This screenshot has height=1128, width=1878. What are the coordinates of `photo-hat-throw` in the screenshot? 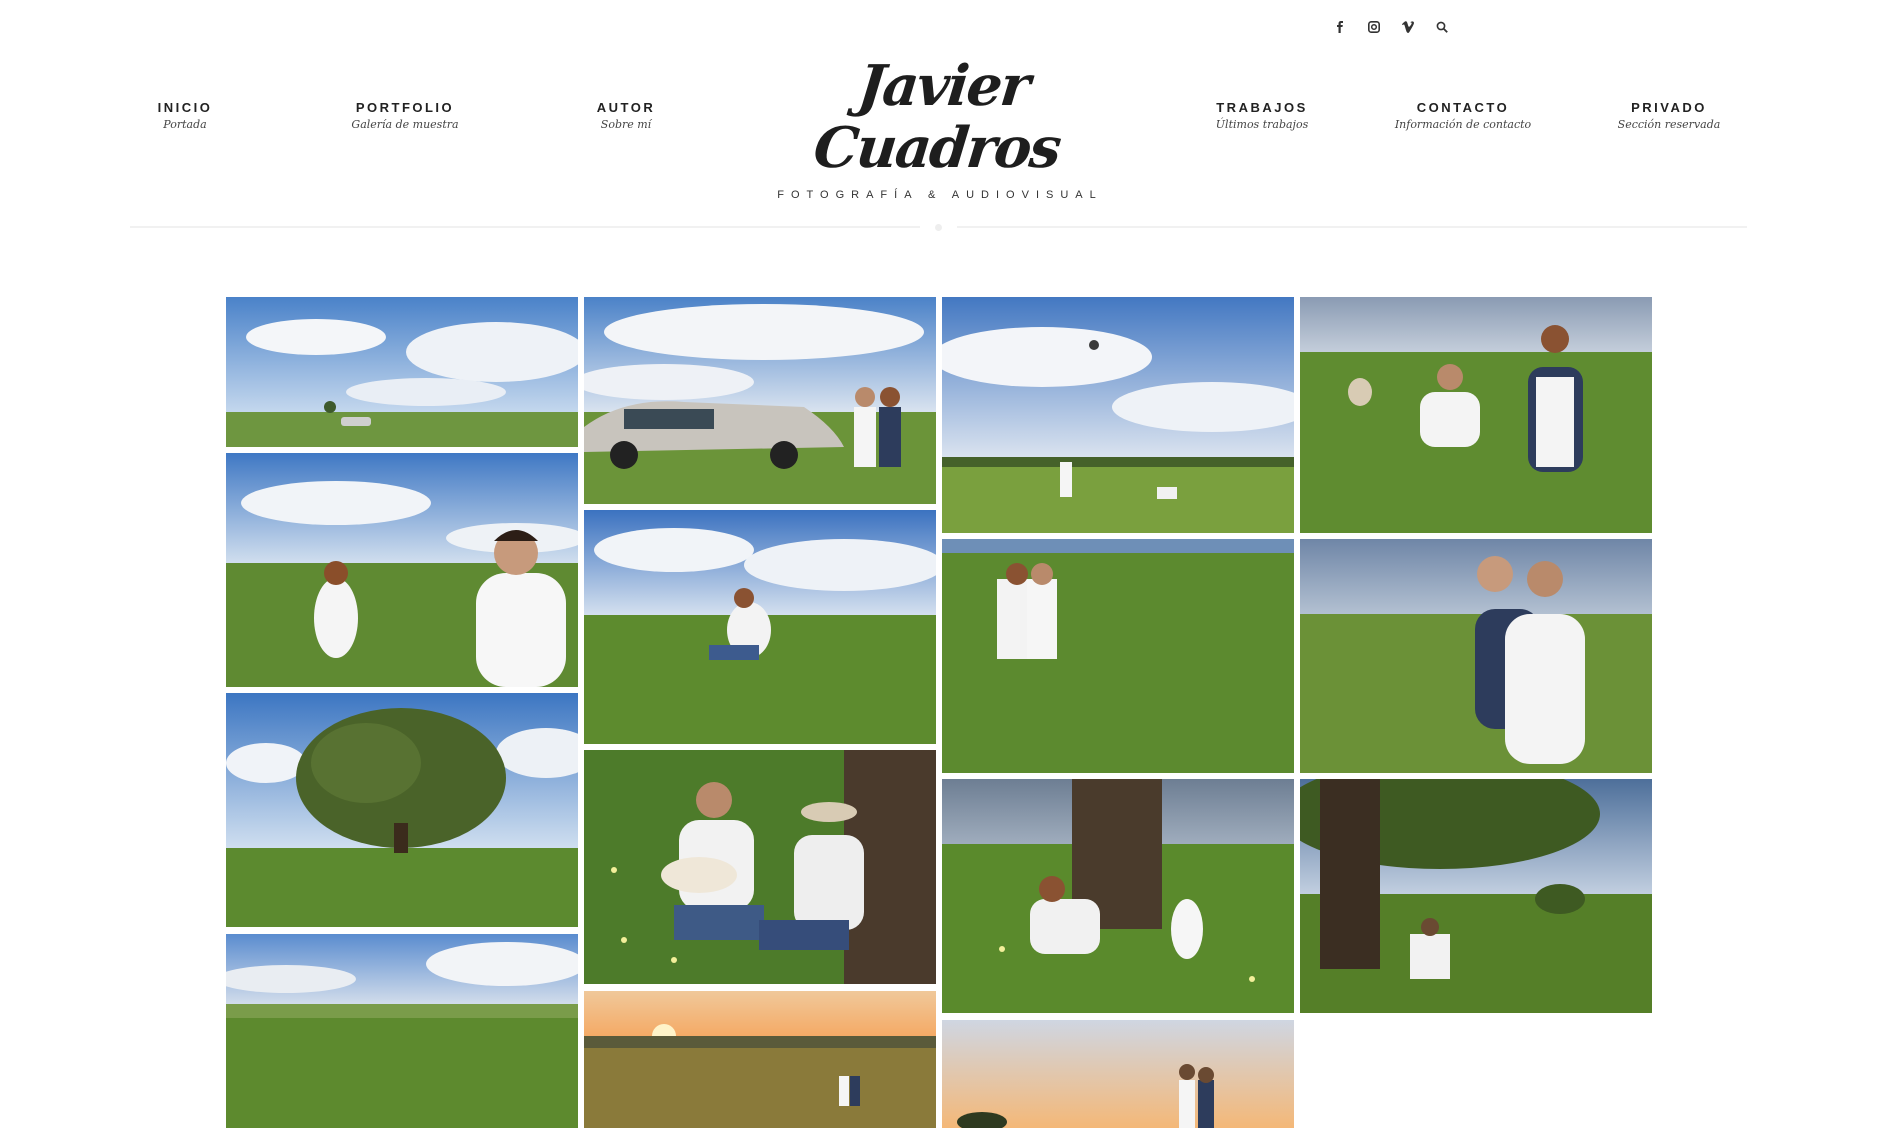 It's located at (1118, 415).